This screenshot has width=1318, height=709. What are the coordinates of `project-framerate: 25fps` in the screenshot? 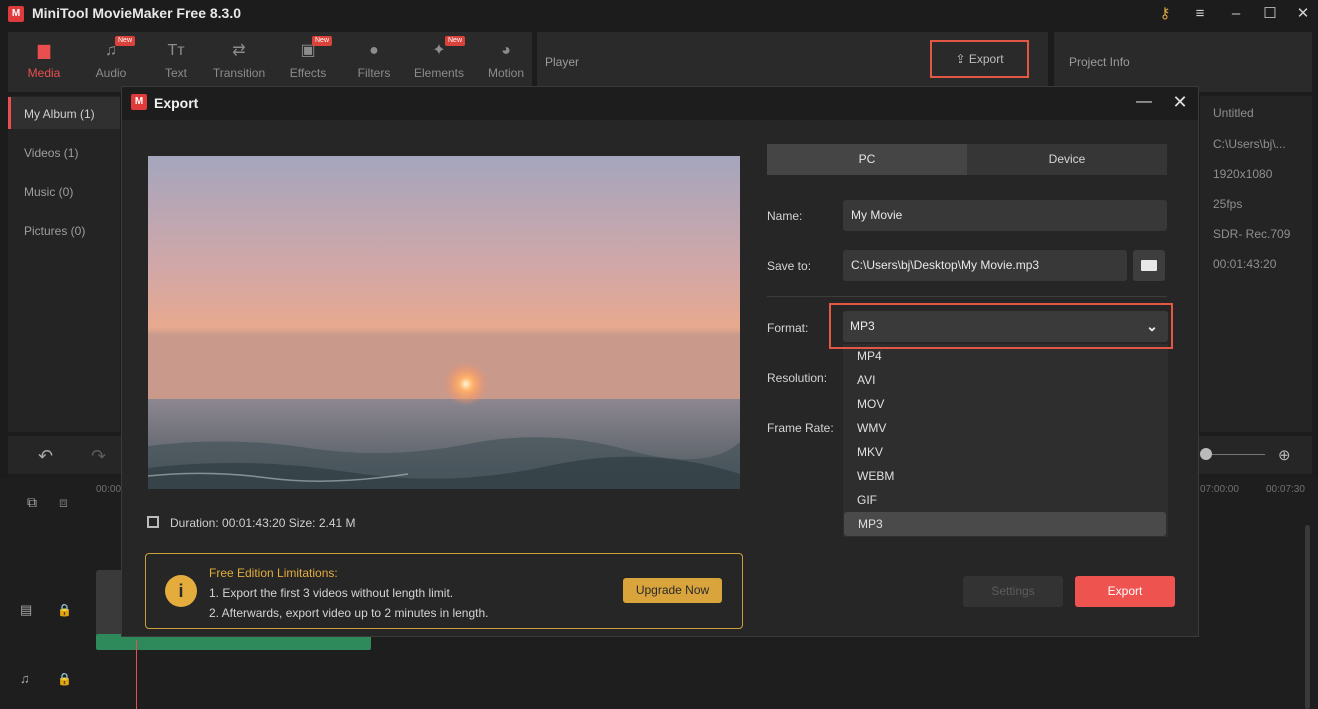 It's located at (1228, 204).